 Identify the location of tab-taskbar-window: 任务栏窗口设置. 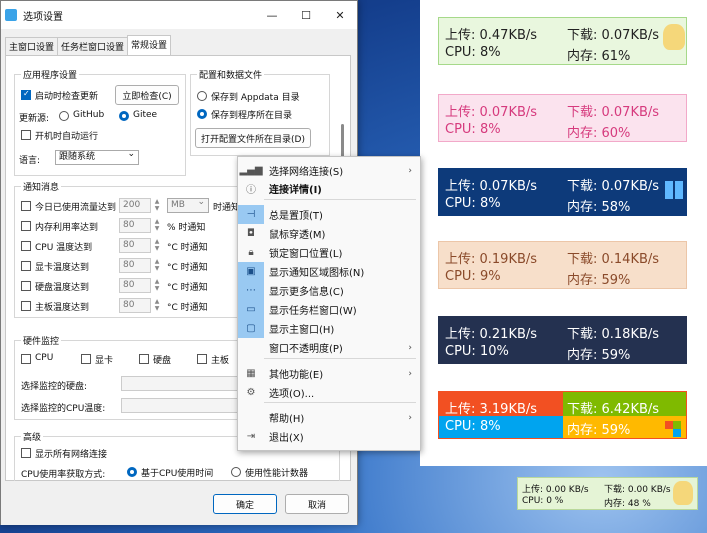
(93, 46).